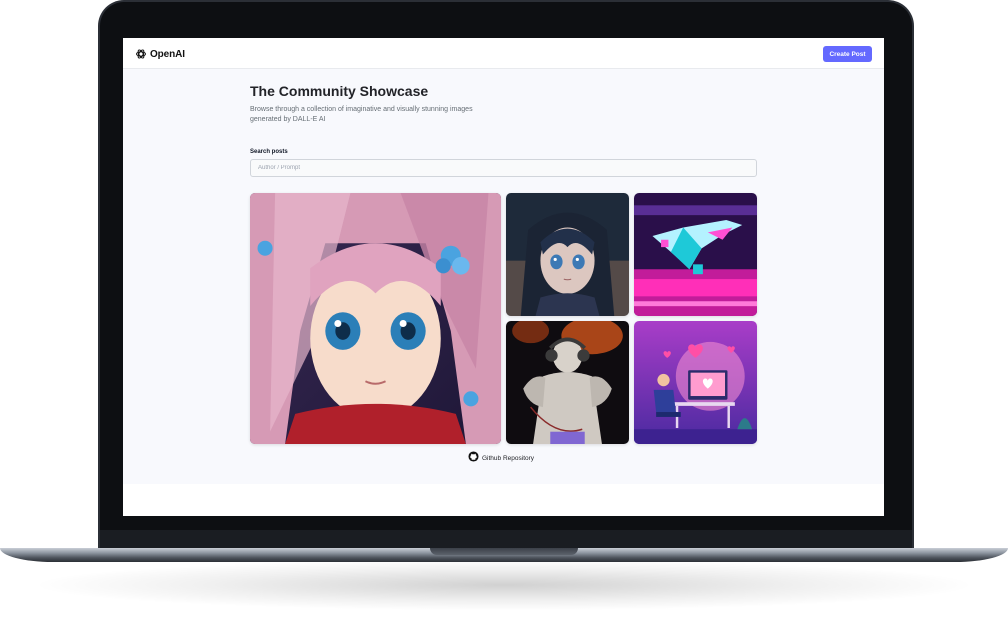 Image resolution: width=1008 pixels, height=623 pixels. What do you see at coordinates (503, 53) in the screenshot?
I see `top-navbar: OpenAI Create Post` at bounding box center [503, 53].